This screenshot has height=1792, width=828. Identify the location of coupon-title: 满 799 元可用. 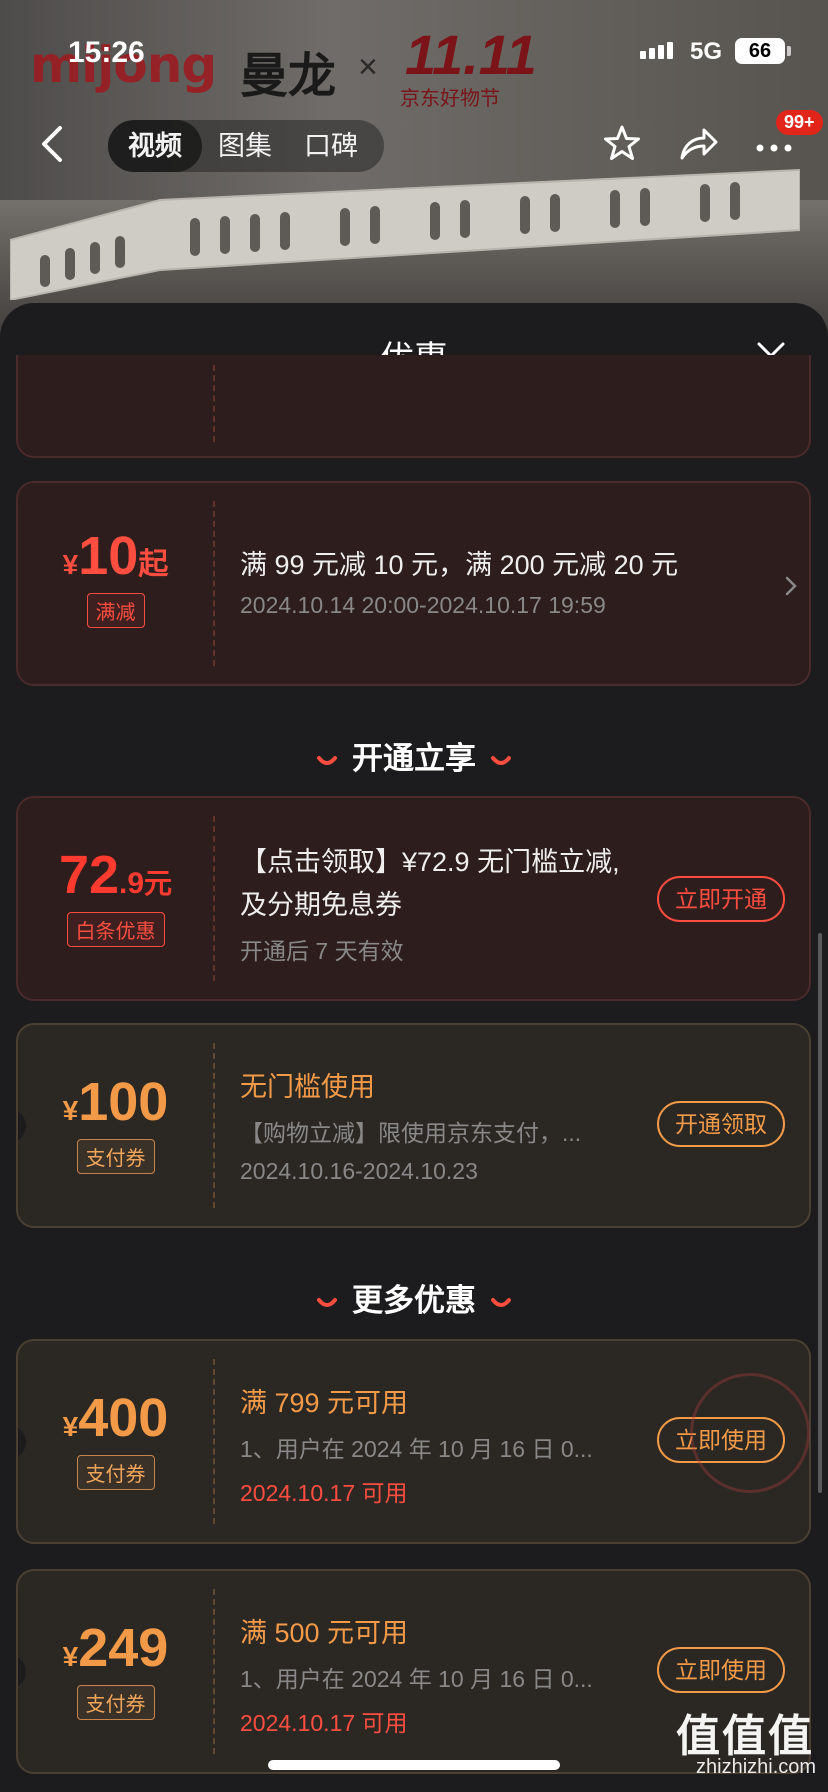
(324, 1403).